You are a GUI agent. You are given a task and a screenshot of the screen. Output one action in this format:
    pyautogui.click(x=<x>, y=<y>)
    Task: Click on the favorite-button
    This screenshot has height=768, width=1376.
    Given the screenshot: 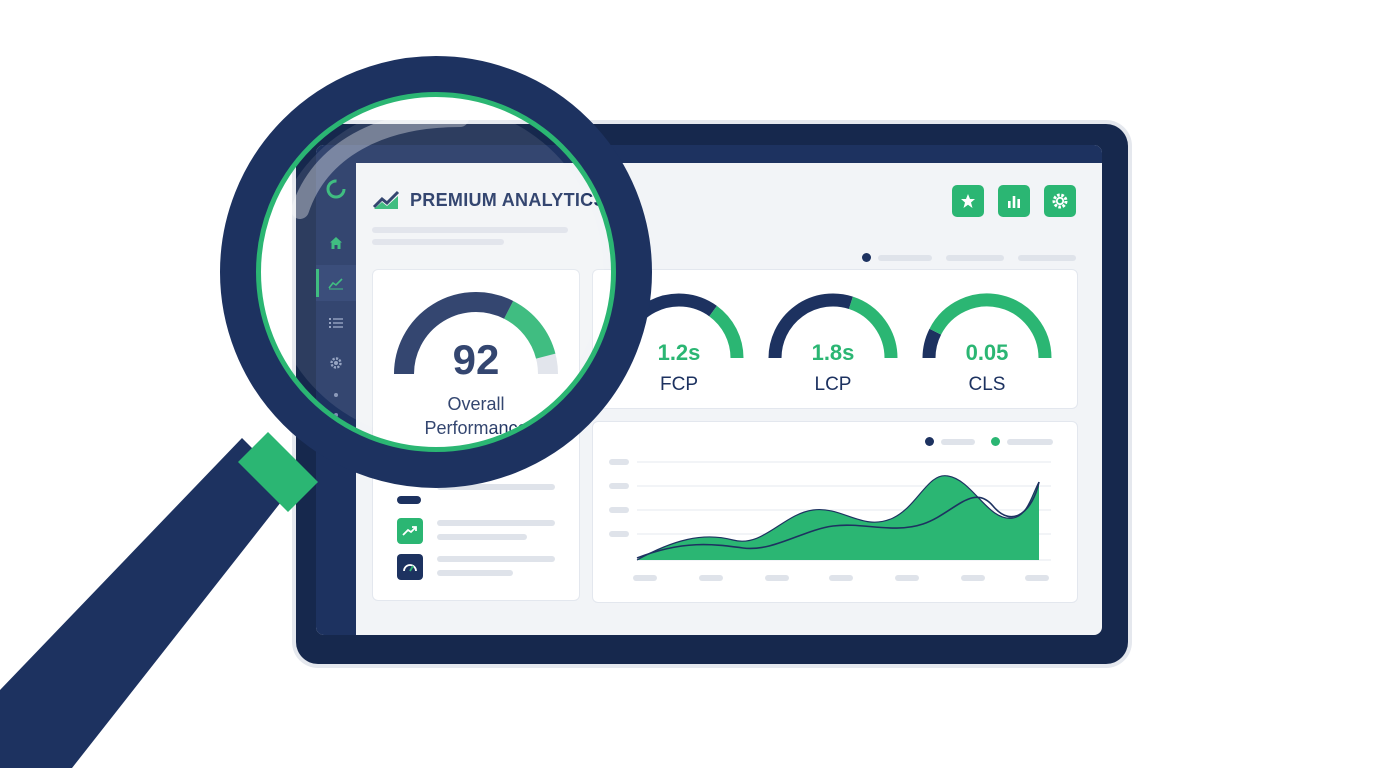 What is the action you would take?
    pyautogui.click(x=968, y=201)
    